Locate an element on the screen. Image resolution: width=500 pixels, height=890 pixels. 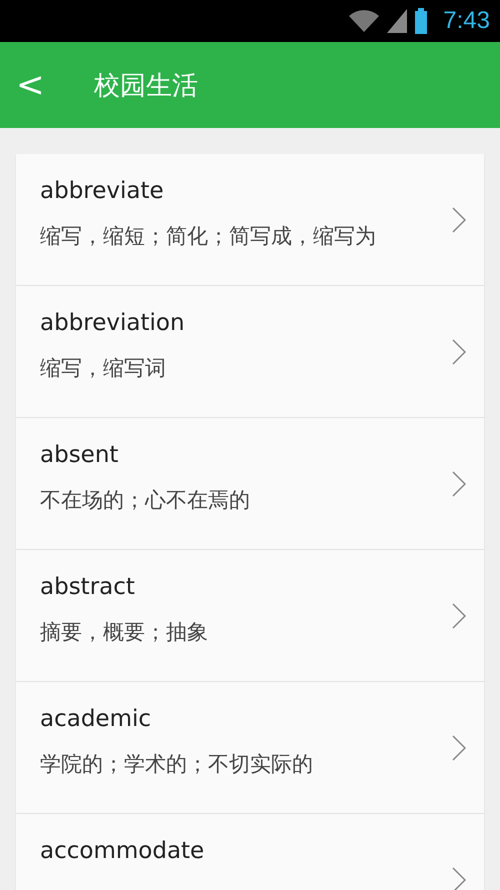
wifi-icon is located at coordinates (364, 21).